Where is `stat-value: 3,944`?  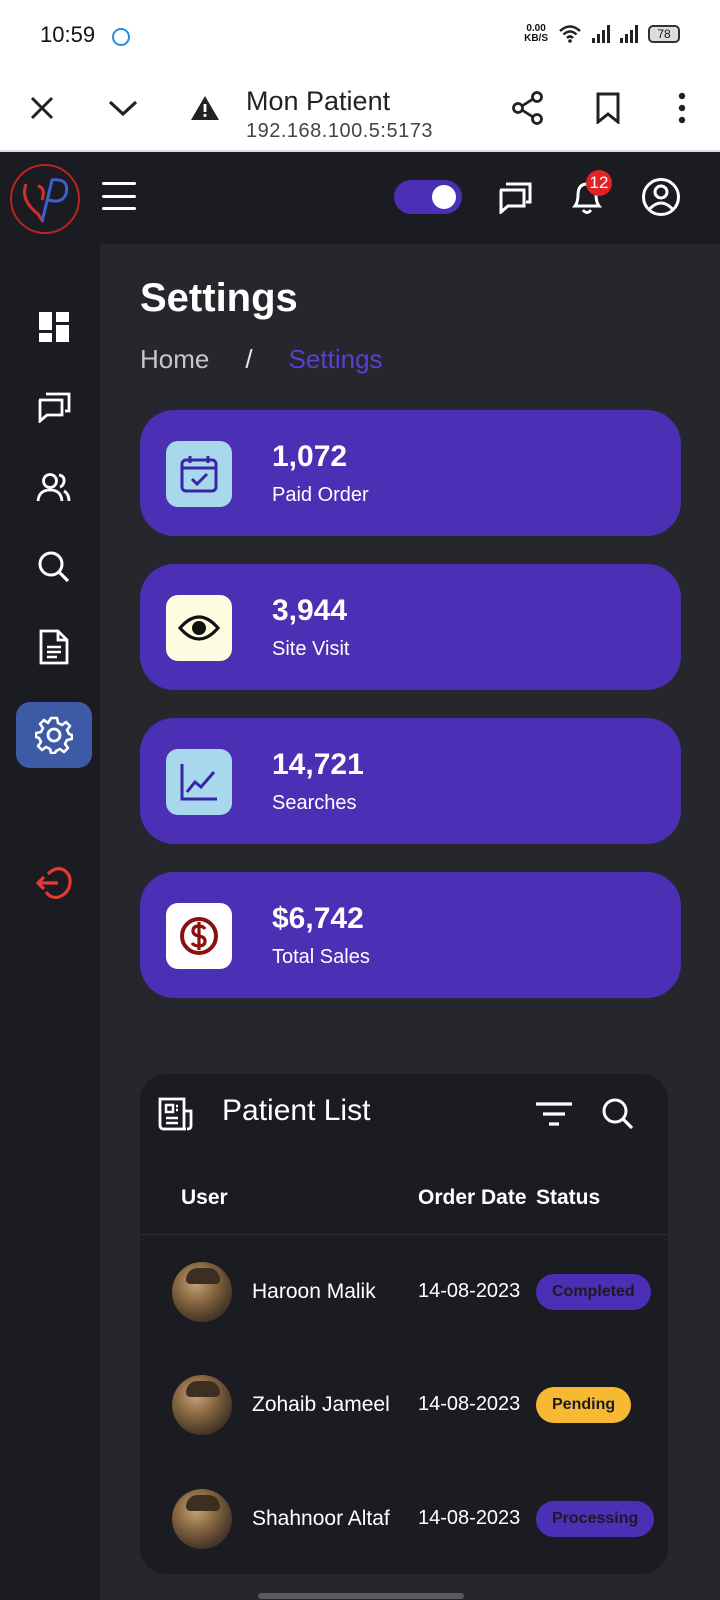
stat-value: 3,944 is located at coordinates (310, 610).